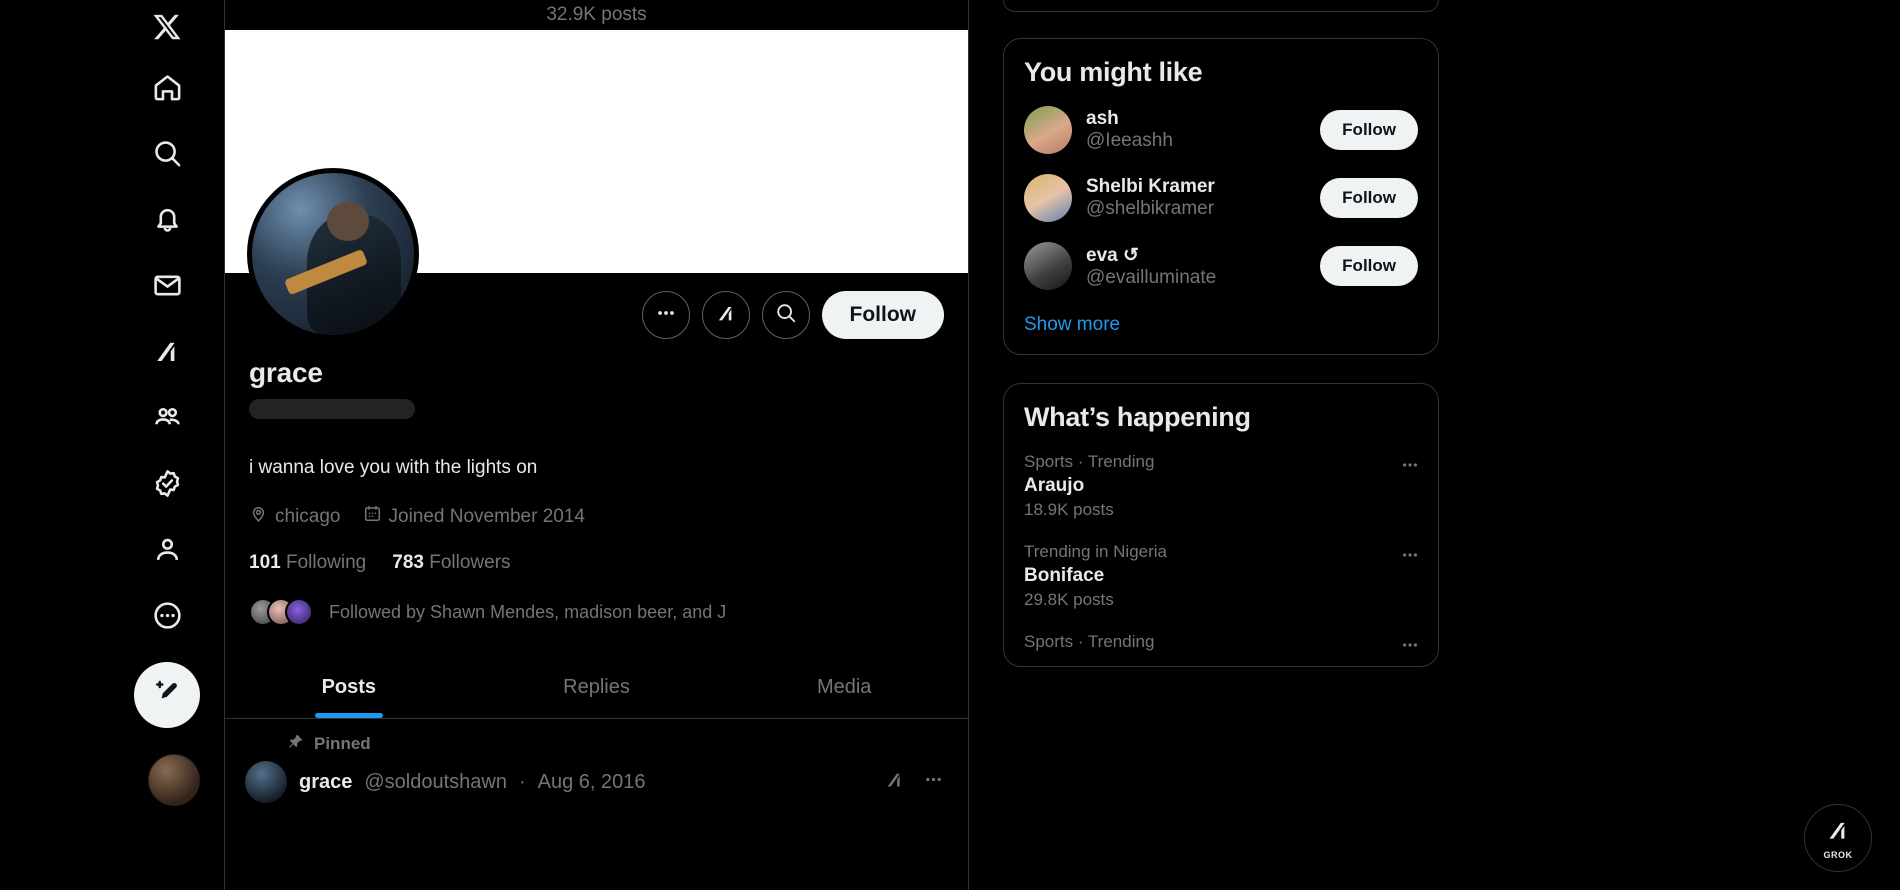  I want to click on show-more-link: Show more, so click(1221, 327).